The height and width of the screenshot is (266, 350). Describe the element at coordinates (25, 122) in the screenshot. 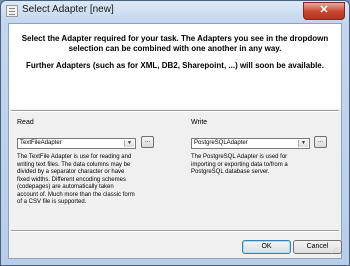

I see `read-label: Read` at that location.